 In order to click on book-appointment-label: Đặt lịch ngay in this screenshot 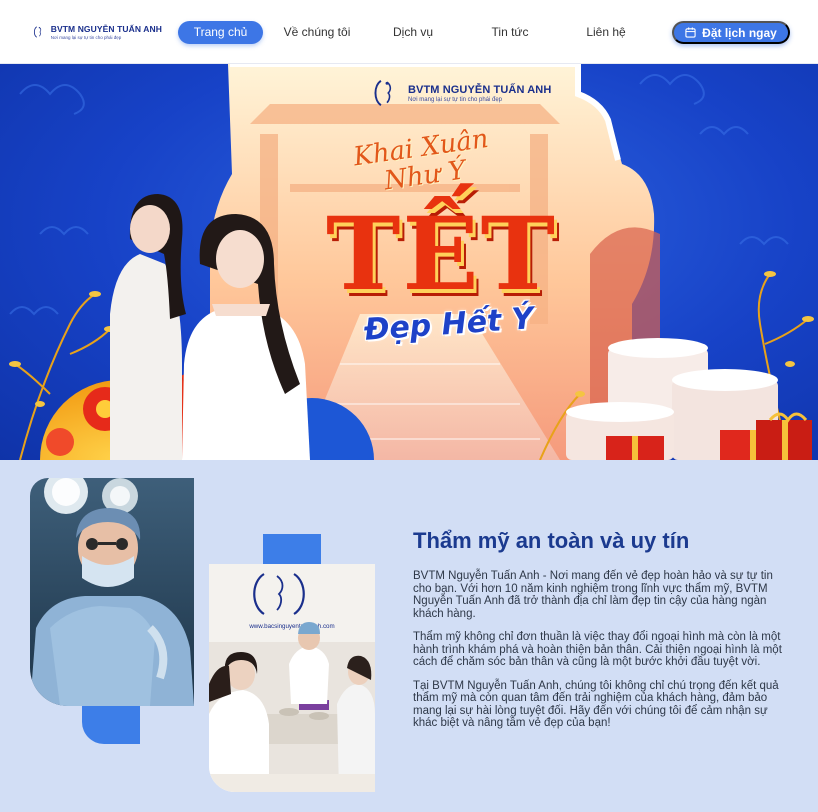, I will do `click(739, 32)`.